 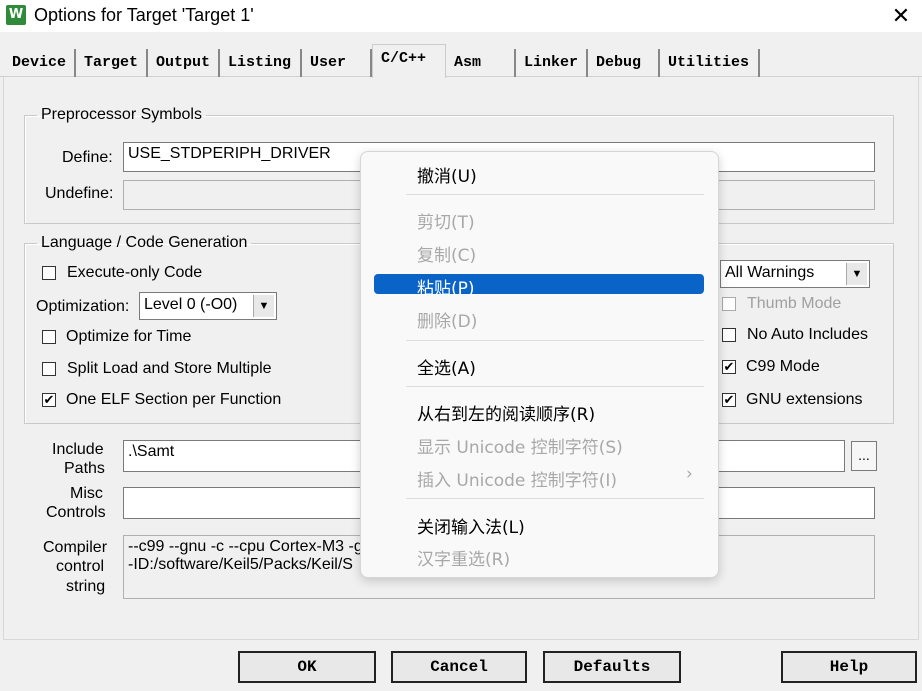 What do you see at coordinates (83, 306) in the screenshot?
I see `optimization-label: Optimization:` at bounding box center [83, 306].